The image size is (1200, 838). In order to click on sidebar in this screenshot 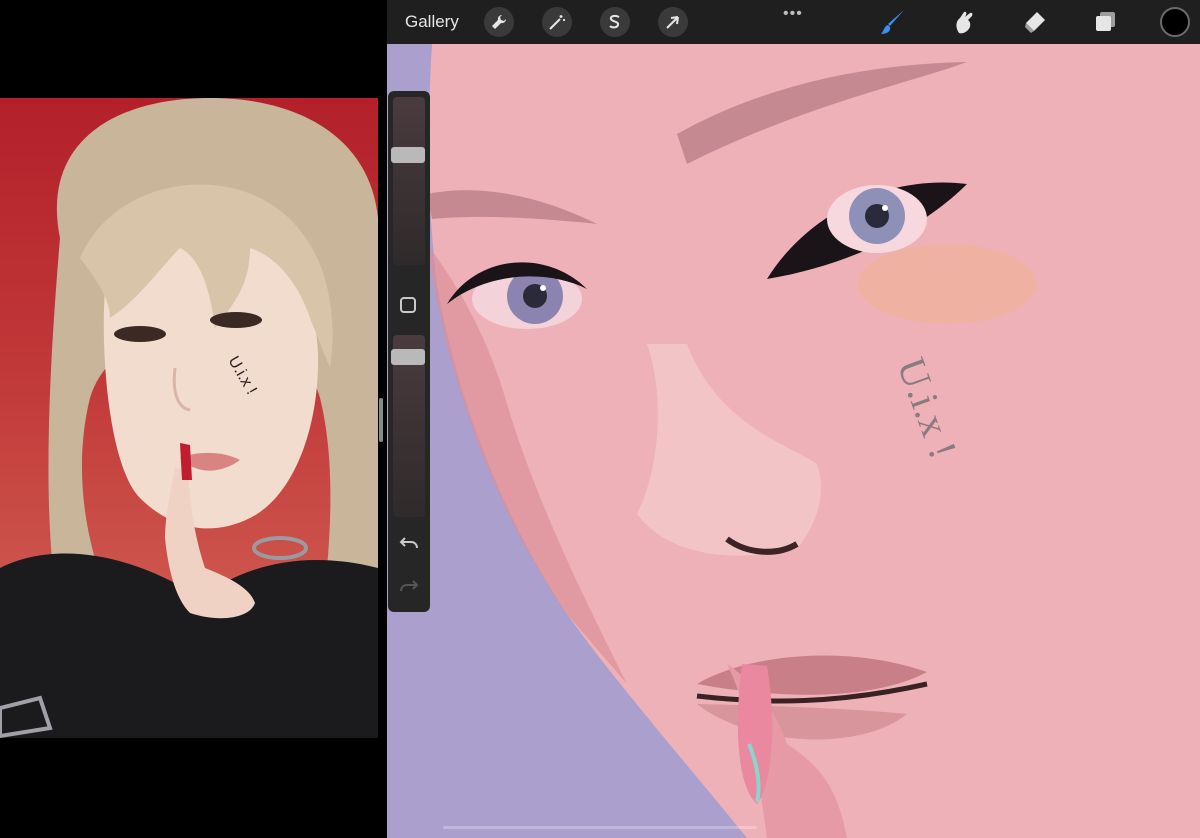, I will do `click(409, 351)`.